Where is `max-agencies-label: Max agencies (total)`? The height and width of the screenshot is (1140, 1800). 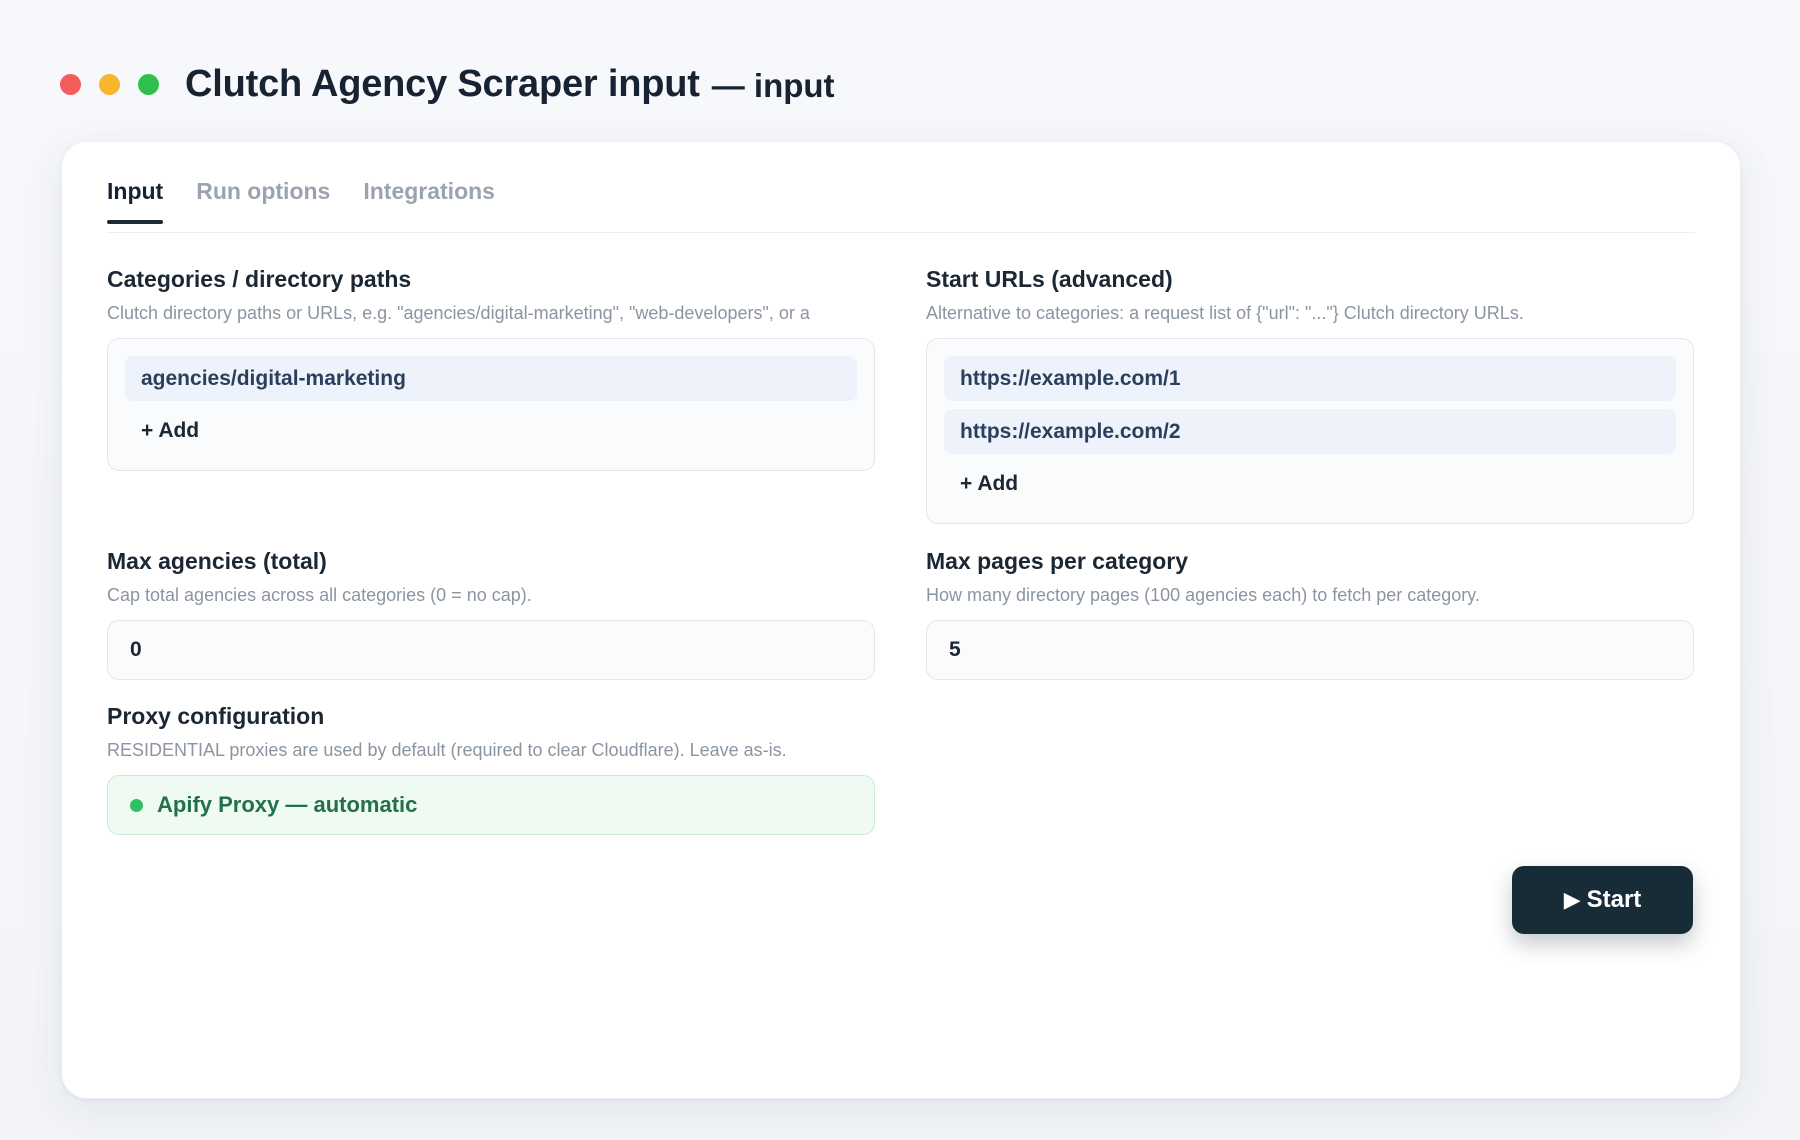
max-agencies-label: Max agencies (total) is located at coordinates (217, 561).